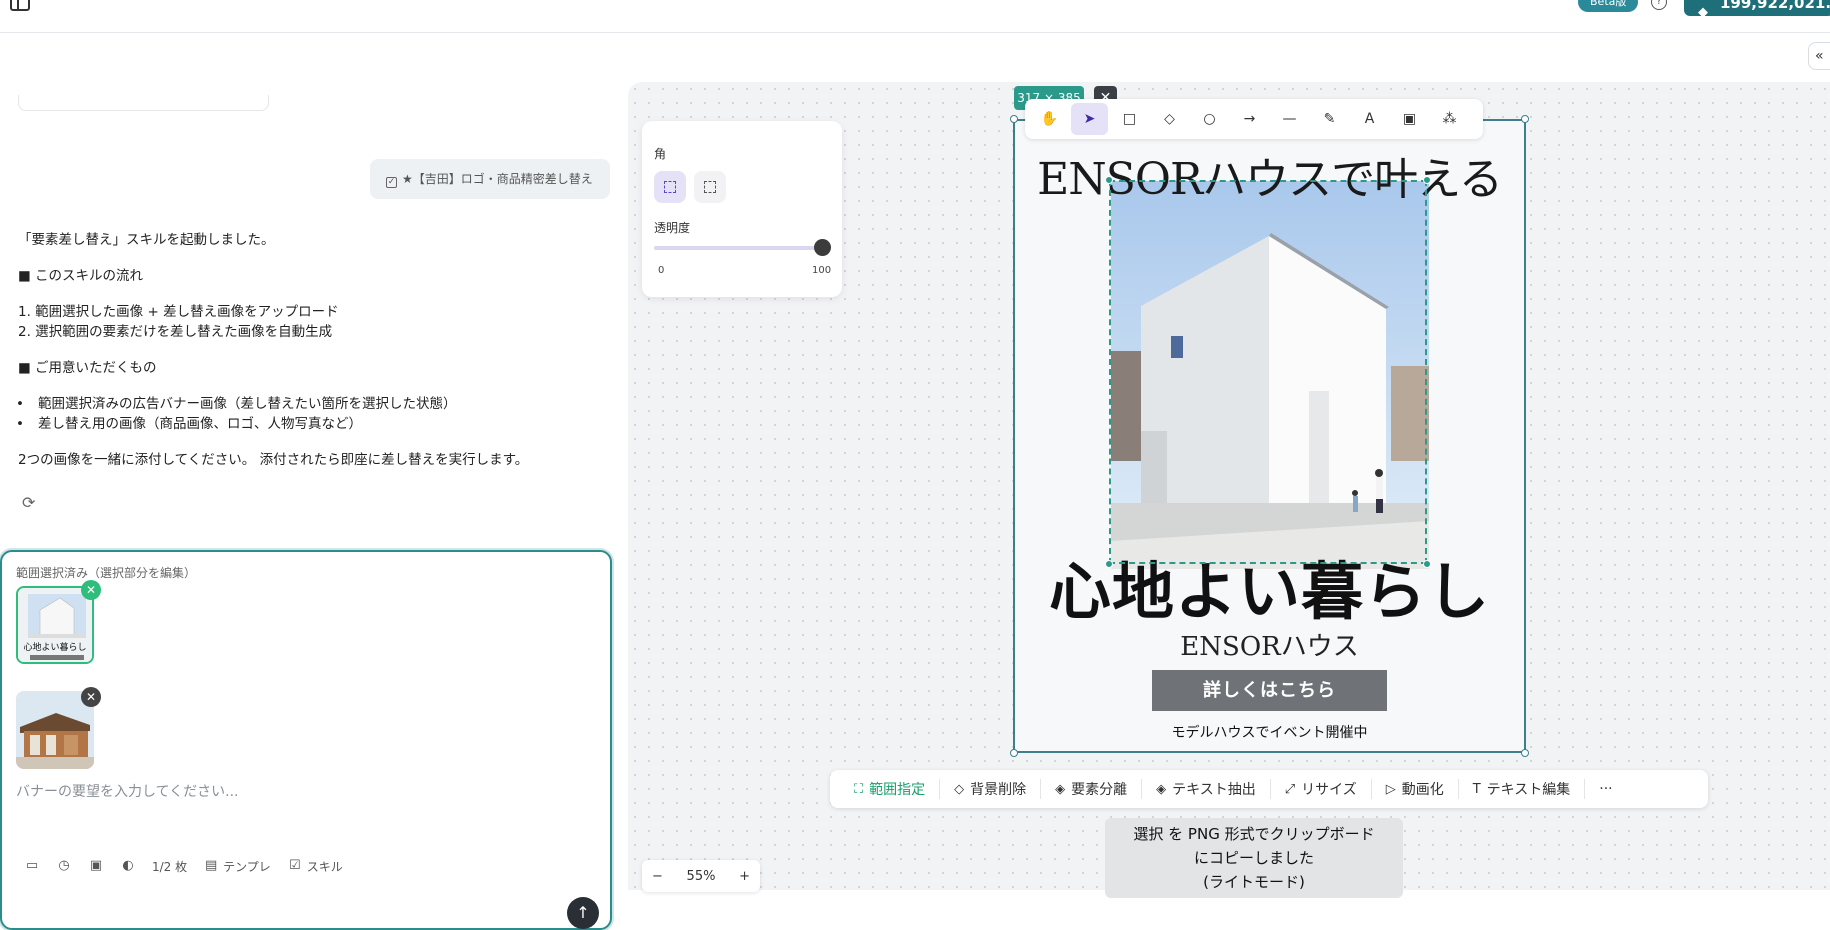 Image resolution: width=1830 pixels, height=930 pixels. I want to click on composer-toolbar: ▭ ◷ ▣ ◐ 1/2 枚 ▤ テンプレ ☑ スキル, so click(183, 866).